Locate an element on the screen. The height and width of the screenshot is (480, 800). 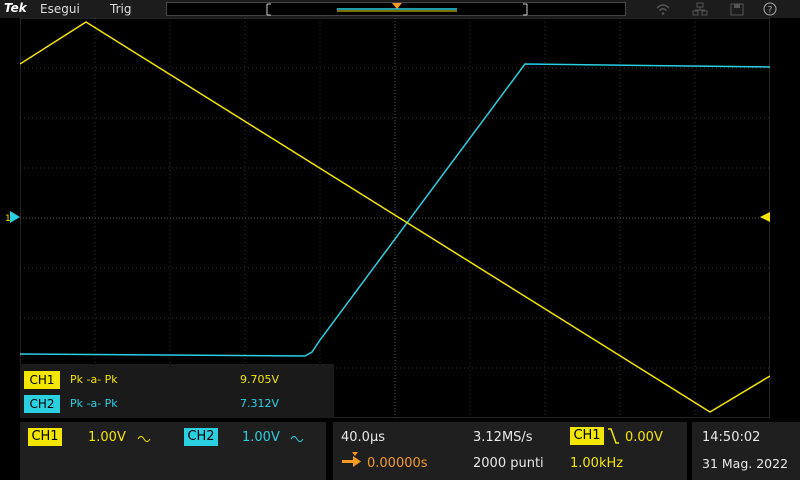
record-length: 2000 punti is located at coordinates (508, 463).